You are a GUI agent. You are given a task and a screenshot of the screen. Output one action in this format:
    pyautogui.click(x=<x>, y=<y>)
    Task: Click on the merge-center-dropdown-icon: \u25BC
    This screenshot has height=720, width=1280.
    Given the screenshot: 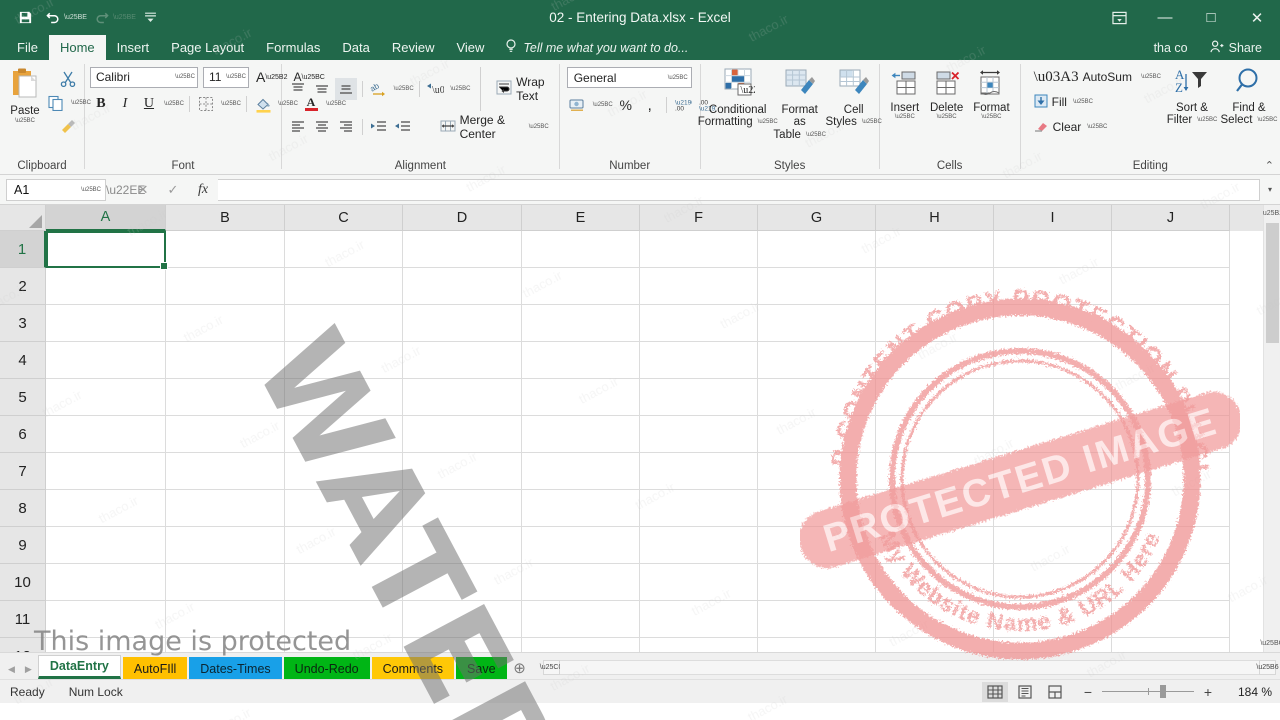 What is the action you would take?
    pyautogui.click(x=539, y=127)
    